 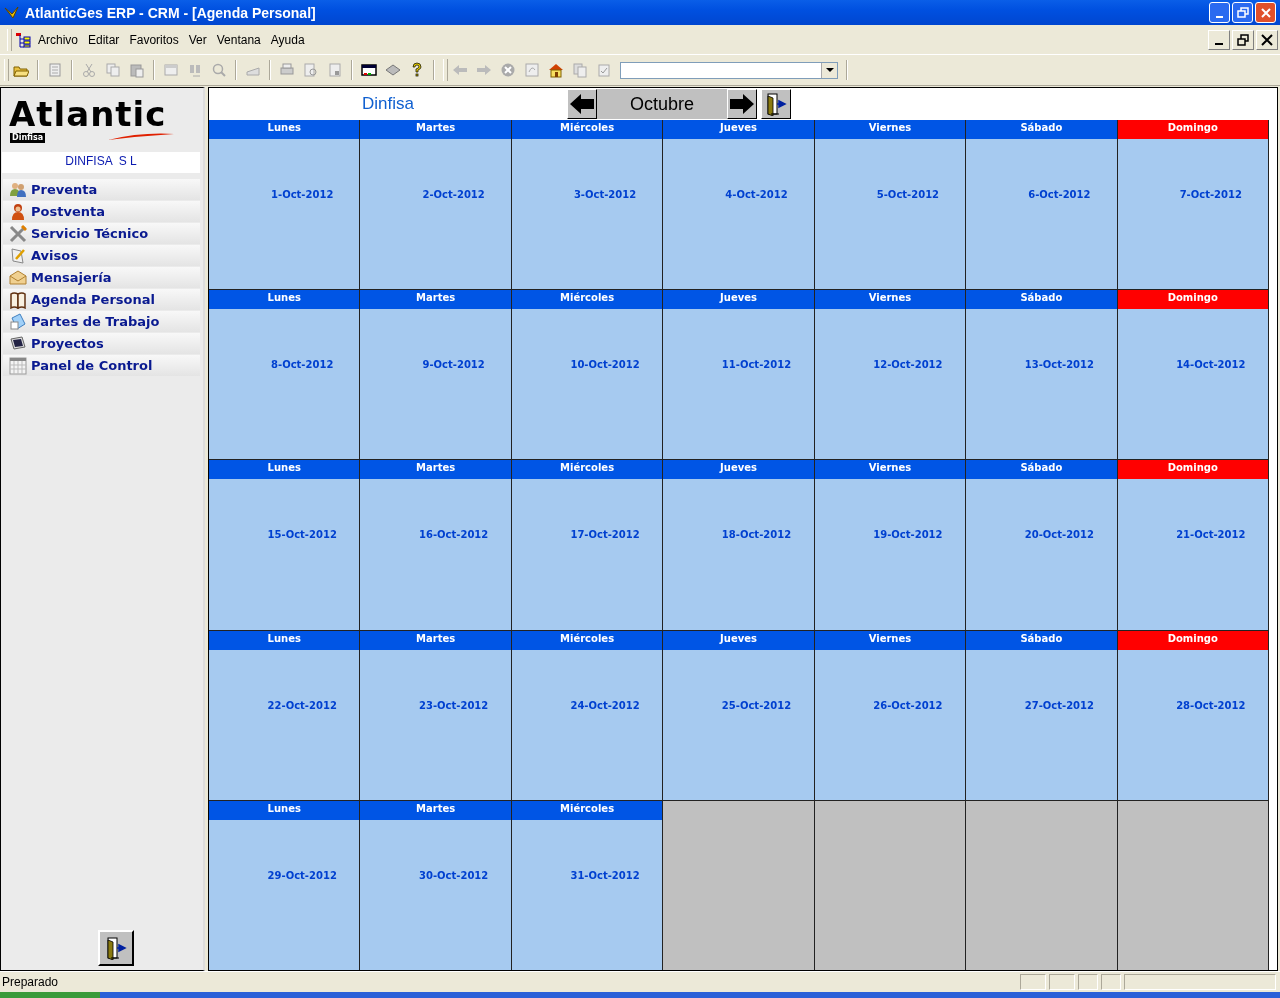 What do you see at coordinates (284, 715) in the screenshot?
I see `day-cell: Lunes 22-Oct-2012` at bounding box center [284, 715].